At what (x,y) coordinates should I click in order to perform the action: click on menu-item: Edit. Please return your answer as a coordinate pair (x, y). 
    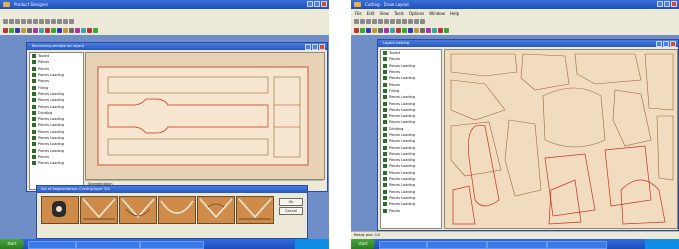
    Looking at the image, I should click on (371, 13).